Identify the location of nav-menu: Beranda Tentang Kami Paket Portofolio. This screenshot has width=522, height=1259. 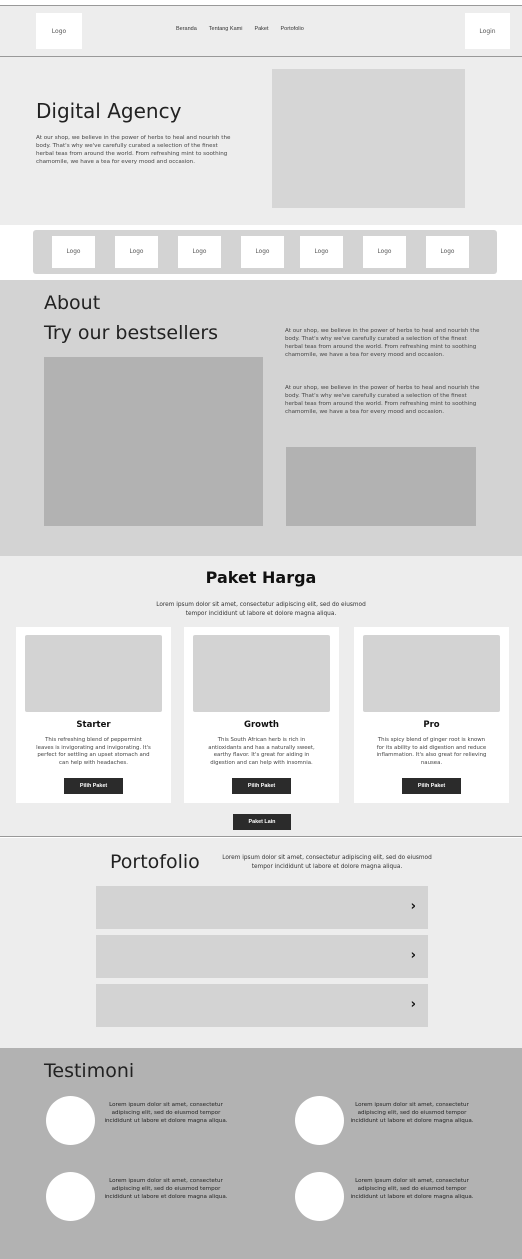
(240, 29).